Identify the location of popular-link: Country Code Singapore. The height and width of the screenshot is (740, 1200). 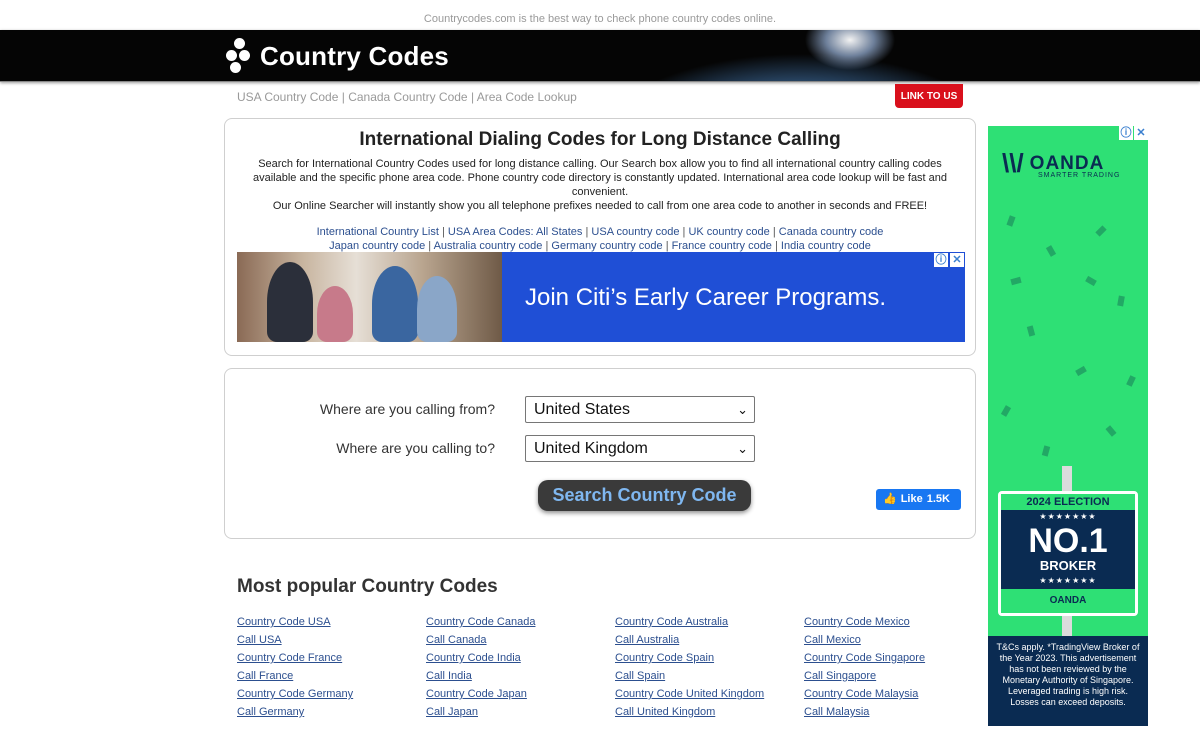
(890, 658).